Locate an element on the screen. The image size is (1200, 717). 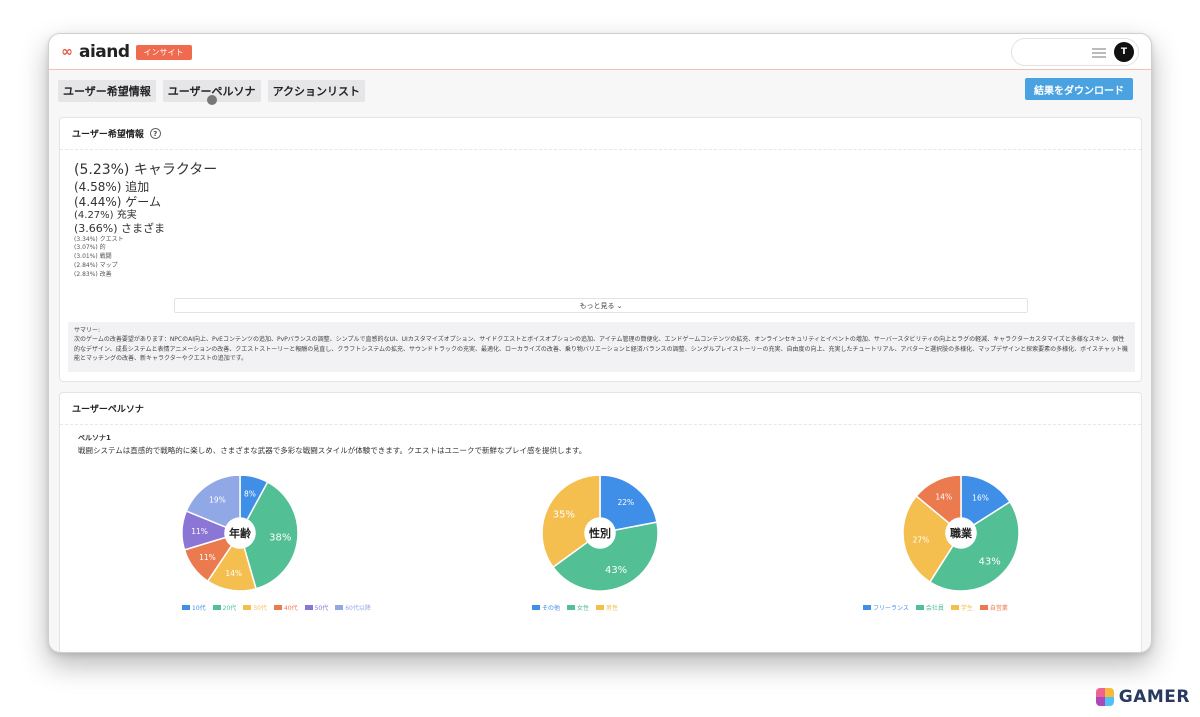
user-wishes-header: ユーザー希望情報 ? is located at coordinates (600, 134).